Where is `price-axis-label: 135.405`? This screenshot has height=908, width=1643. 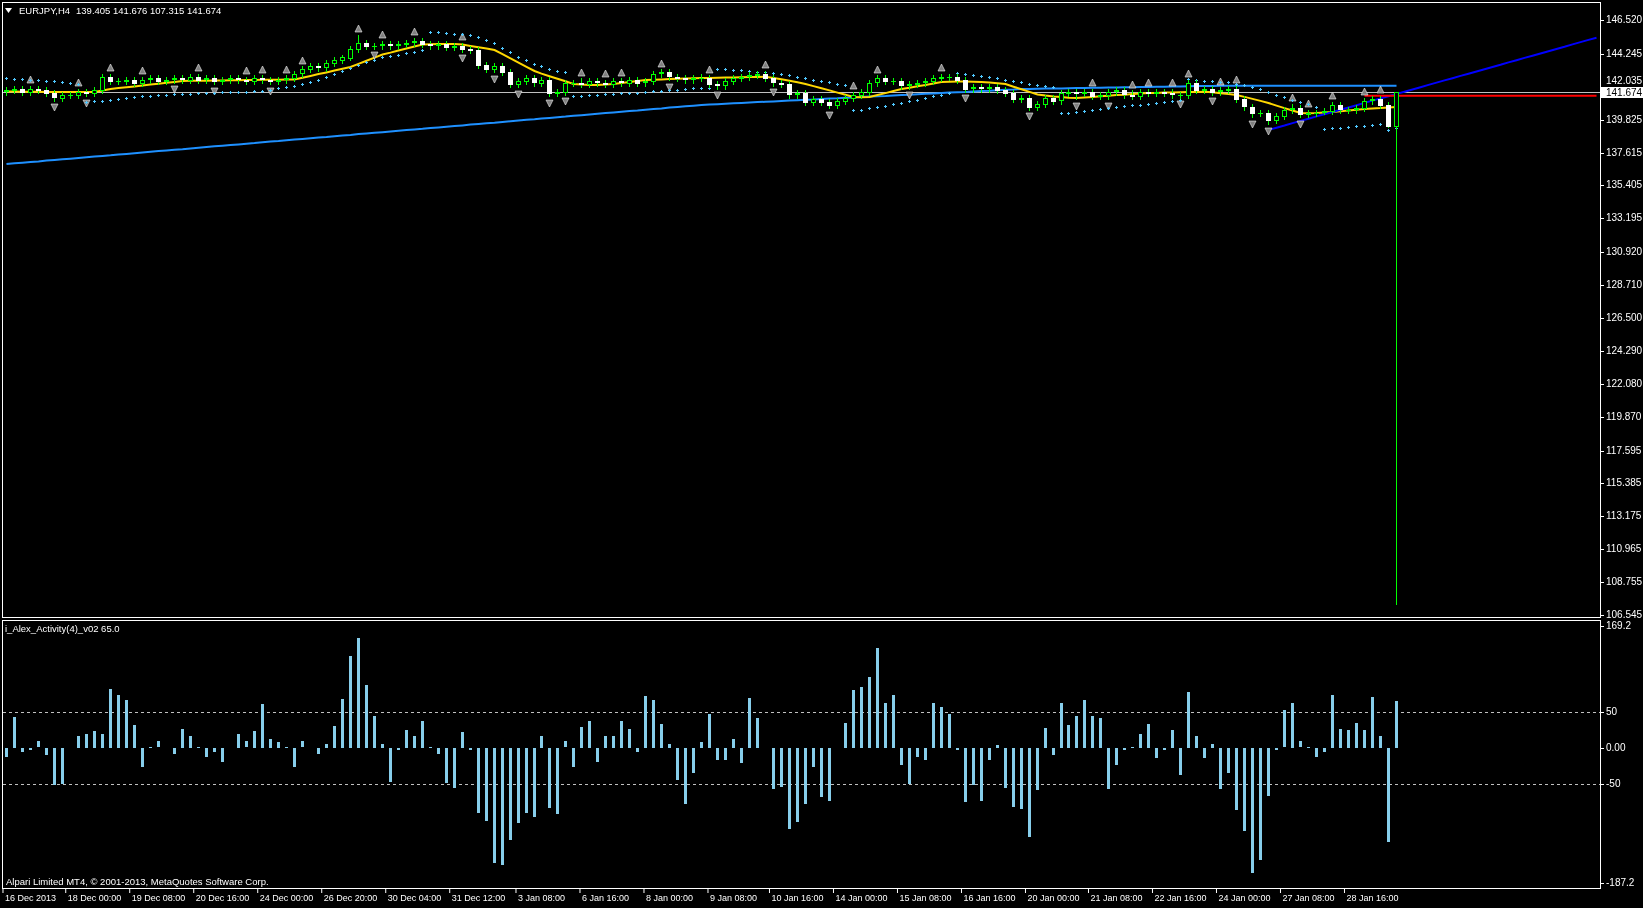 price-axis-label: 135.405 is located at coordinates (1624, 185).